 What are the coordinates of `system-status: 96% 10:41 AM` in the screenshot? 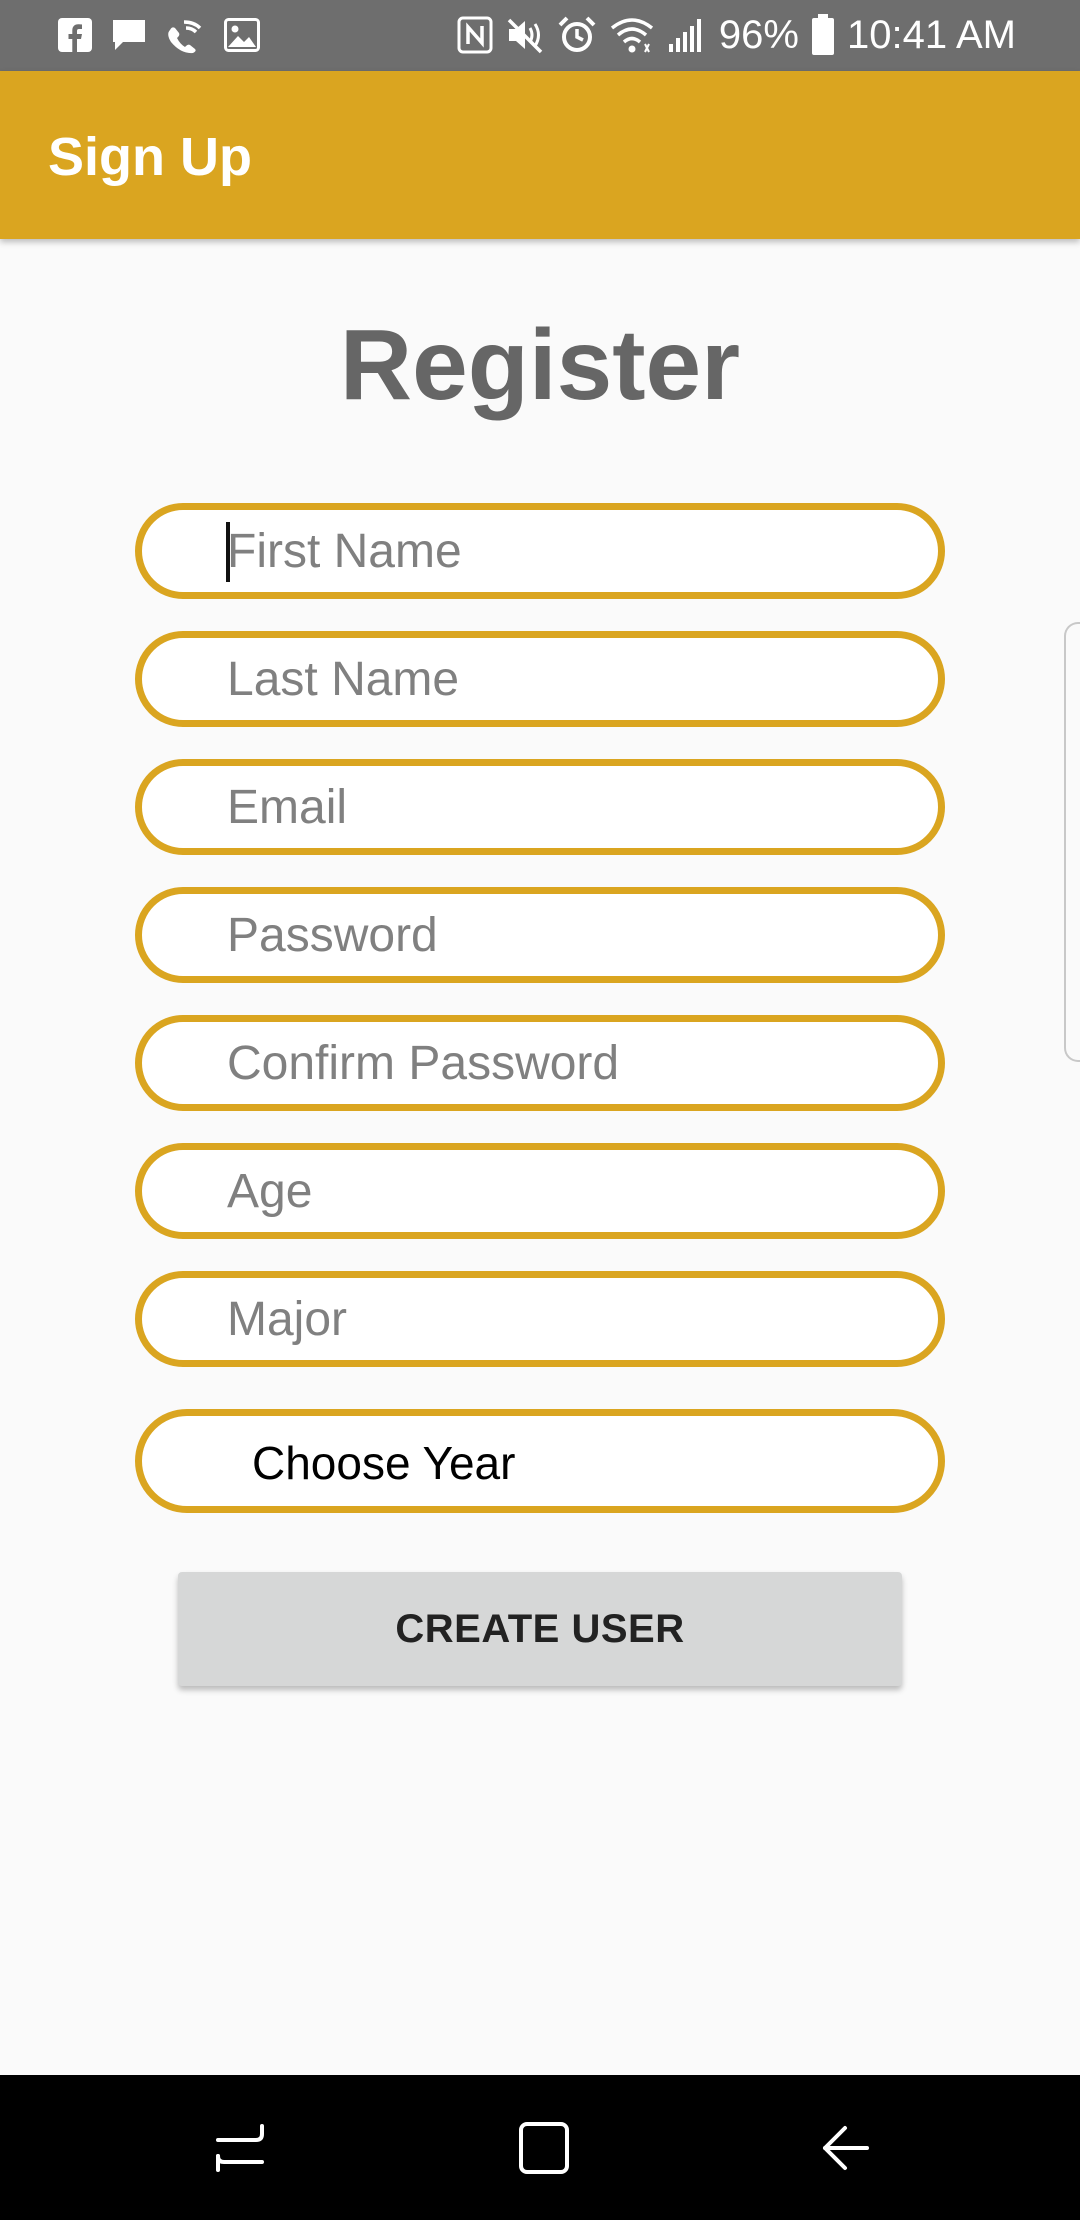 It's located at (736, 35).